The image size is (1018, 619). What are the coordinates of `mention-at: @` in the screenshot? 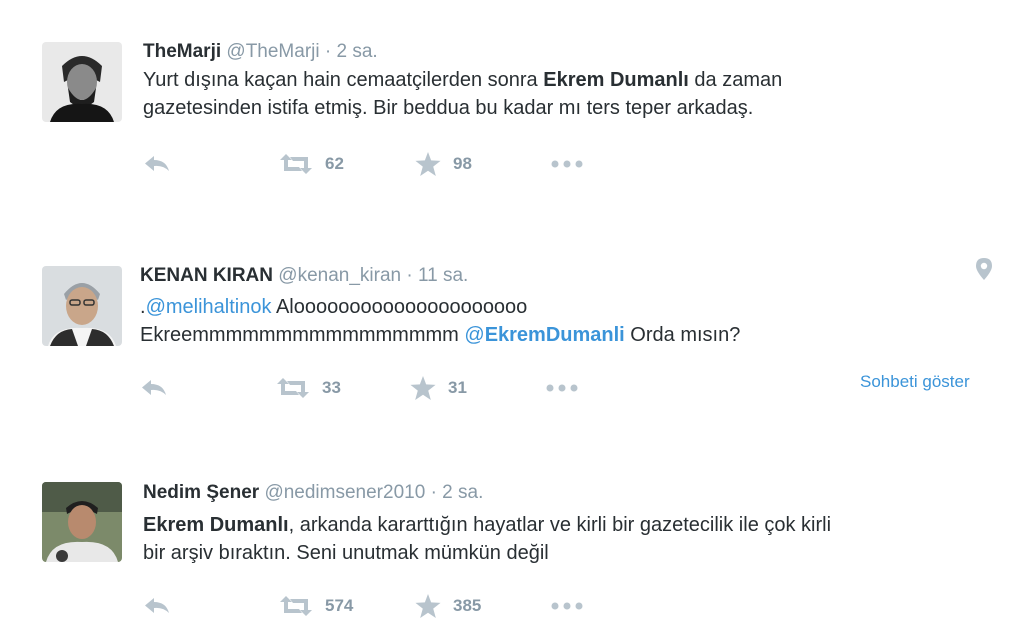 It's located at (474, 335).